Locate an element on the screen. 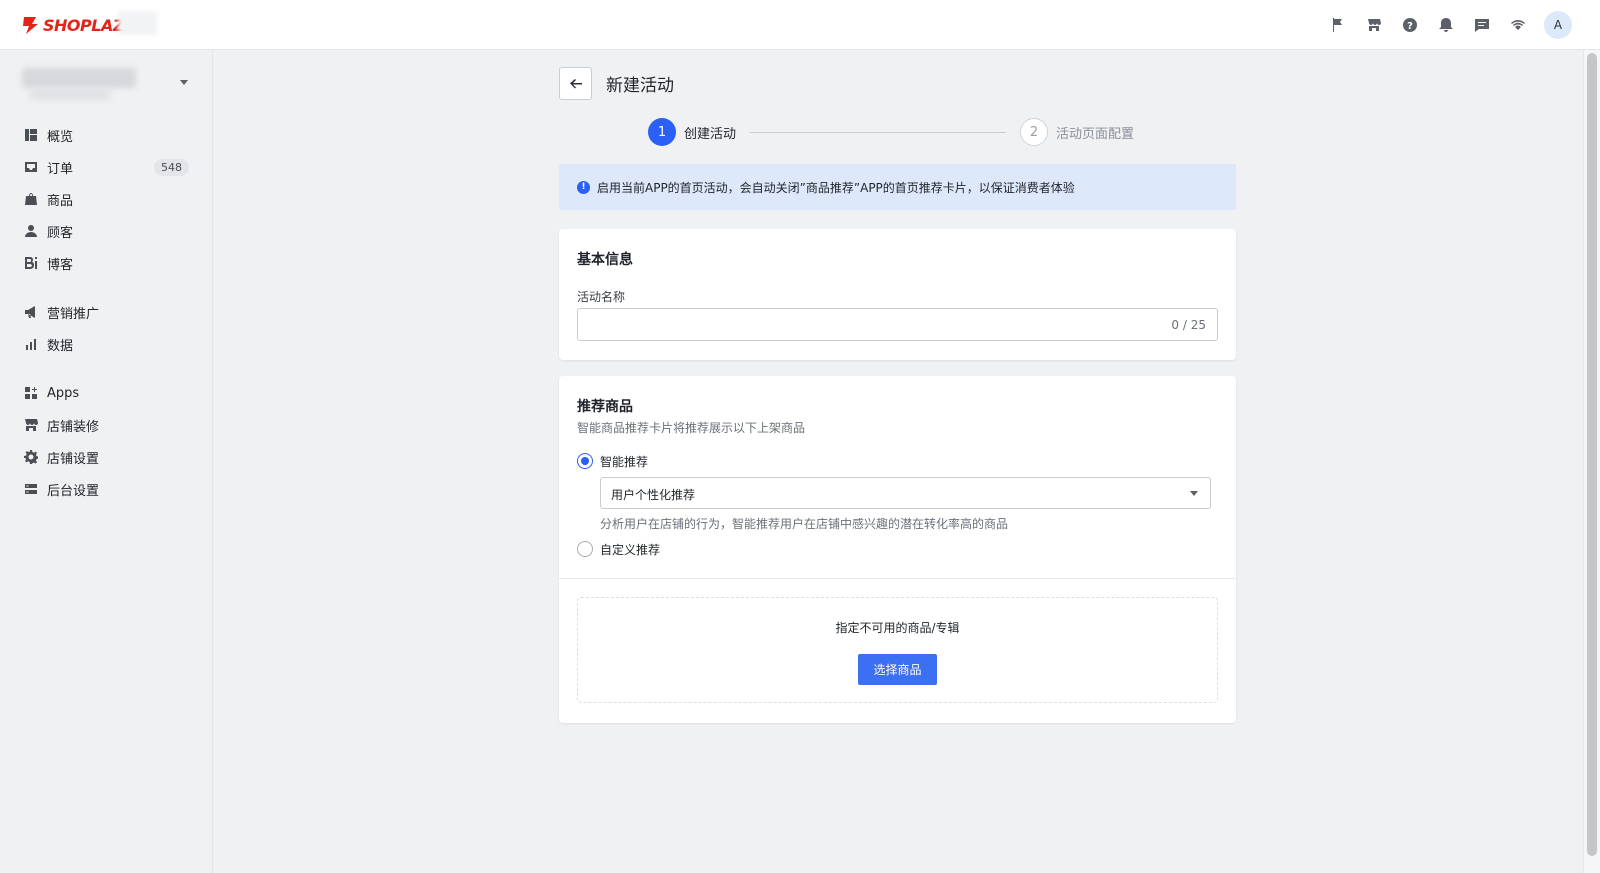 This screenshot has height=873, width=1600. basic-info-card: 基本信息 活动名称 0 / 25 is located at coordinates (897, 294).